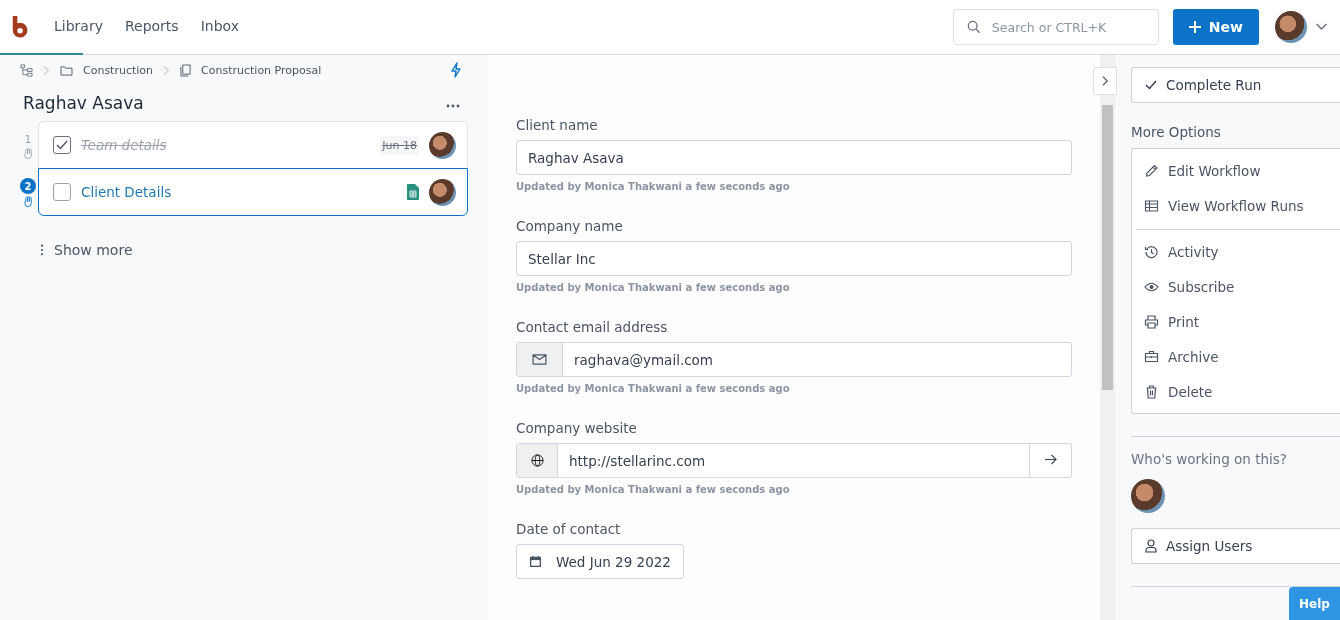 The height and width of the screenshot is (620, 1340). Describe the element at coordinates (413, 192) in the screenshot. I see `spreadsheet-icon` at that location.